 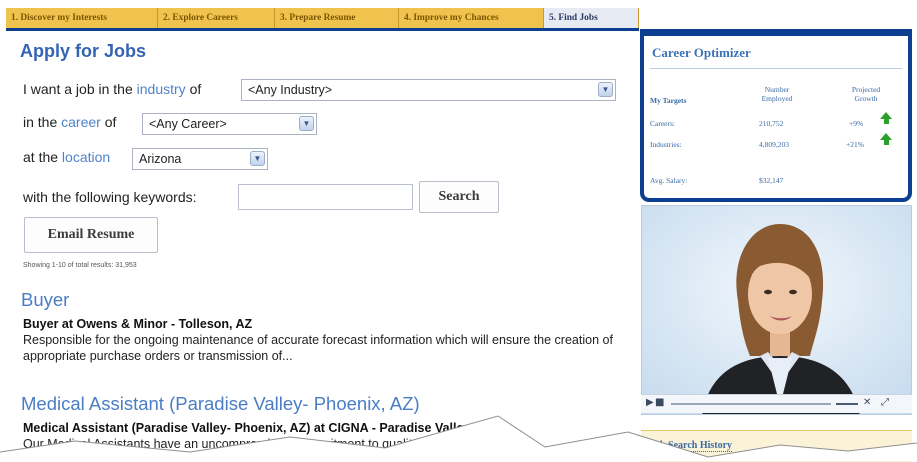 I want to click on optimizer-header-bar, so click(x=776, y=34).